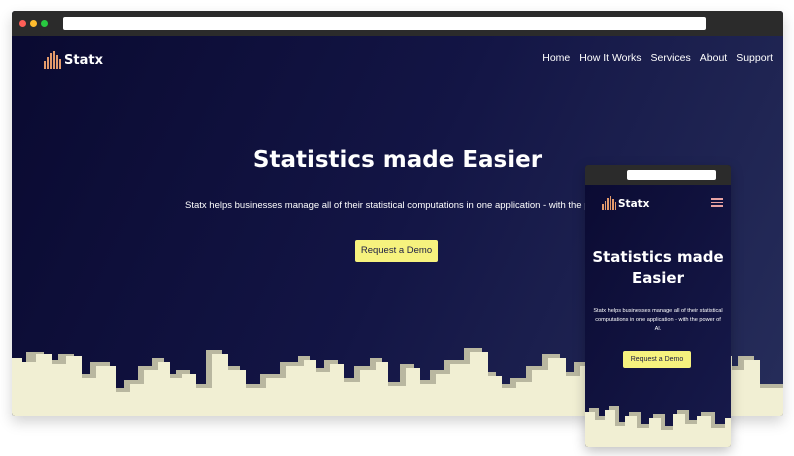  I want to click on mobile-hero-title: Statistics made Easier, so click(658, 267).